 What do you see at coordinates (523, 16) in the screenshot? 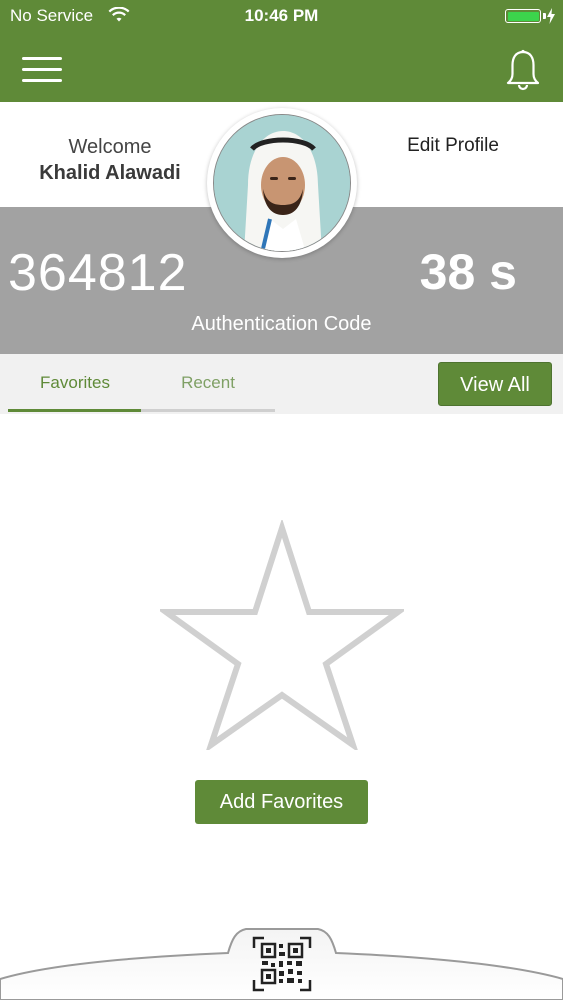
I see `battery-icon` at bounding box center [523, 16].